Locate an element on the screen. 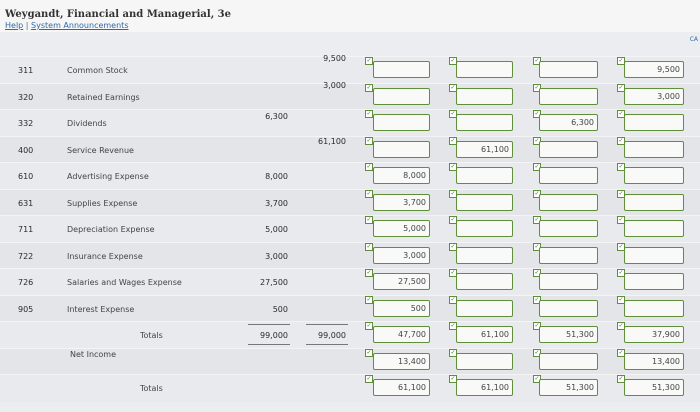 Image resolution: width=700 pixels, height=412 pixels. help-link: Help is located at coordinates (14, 25).